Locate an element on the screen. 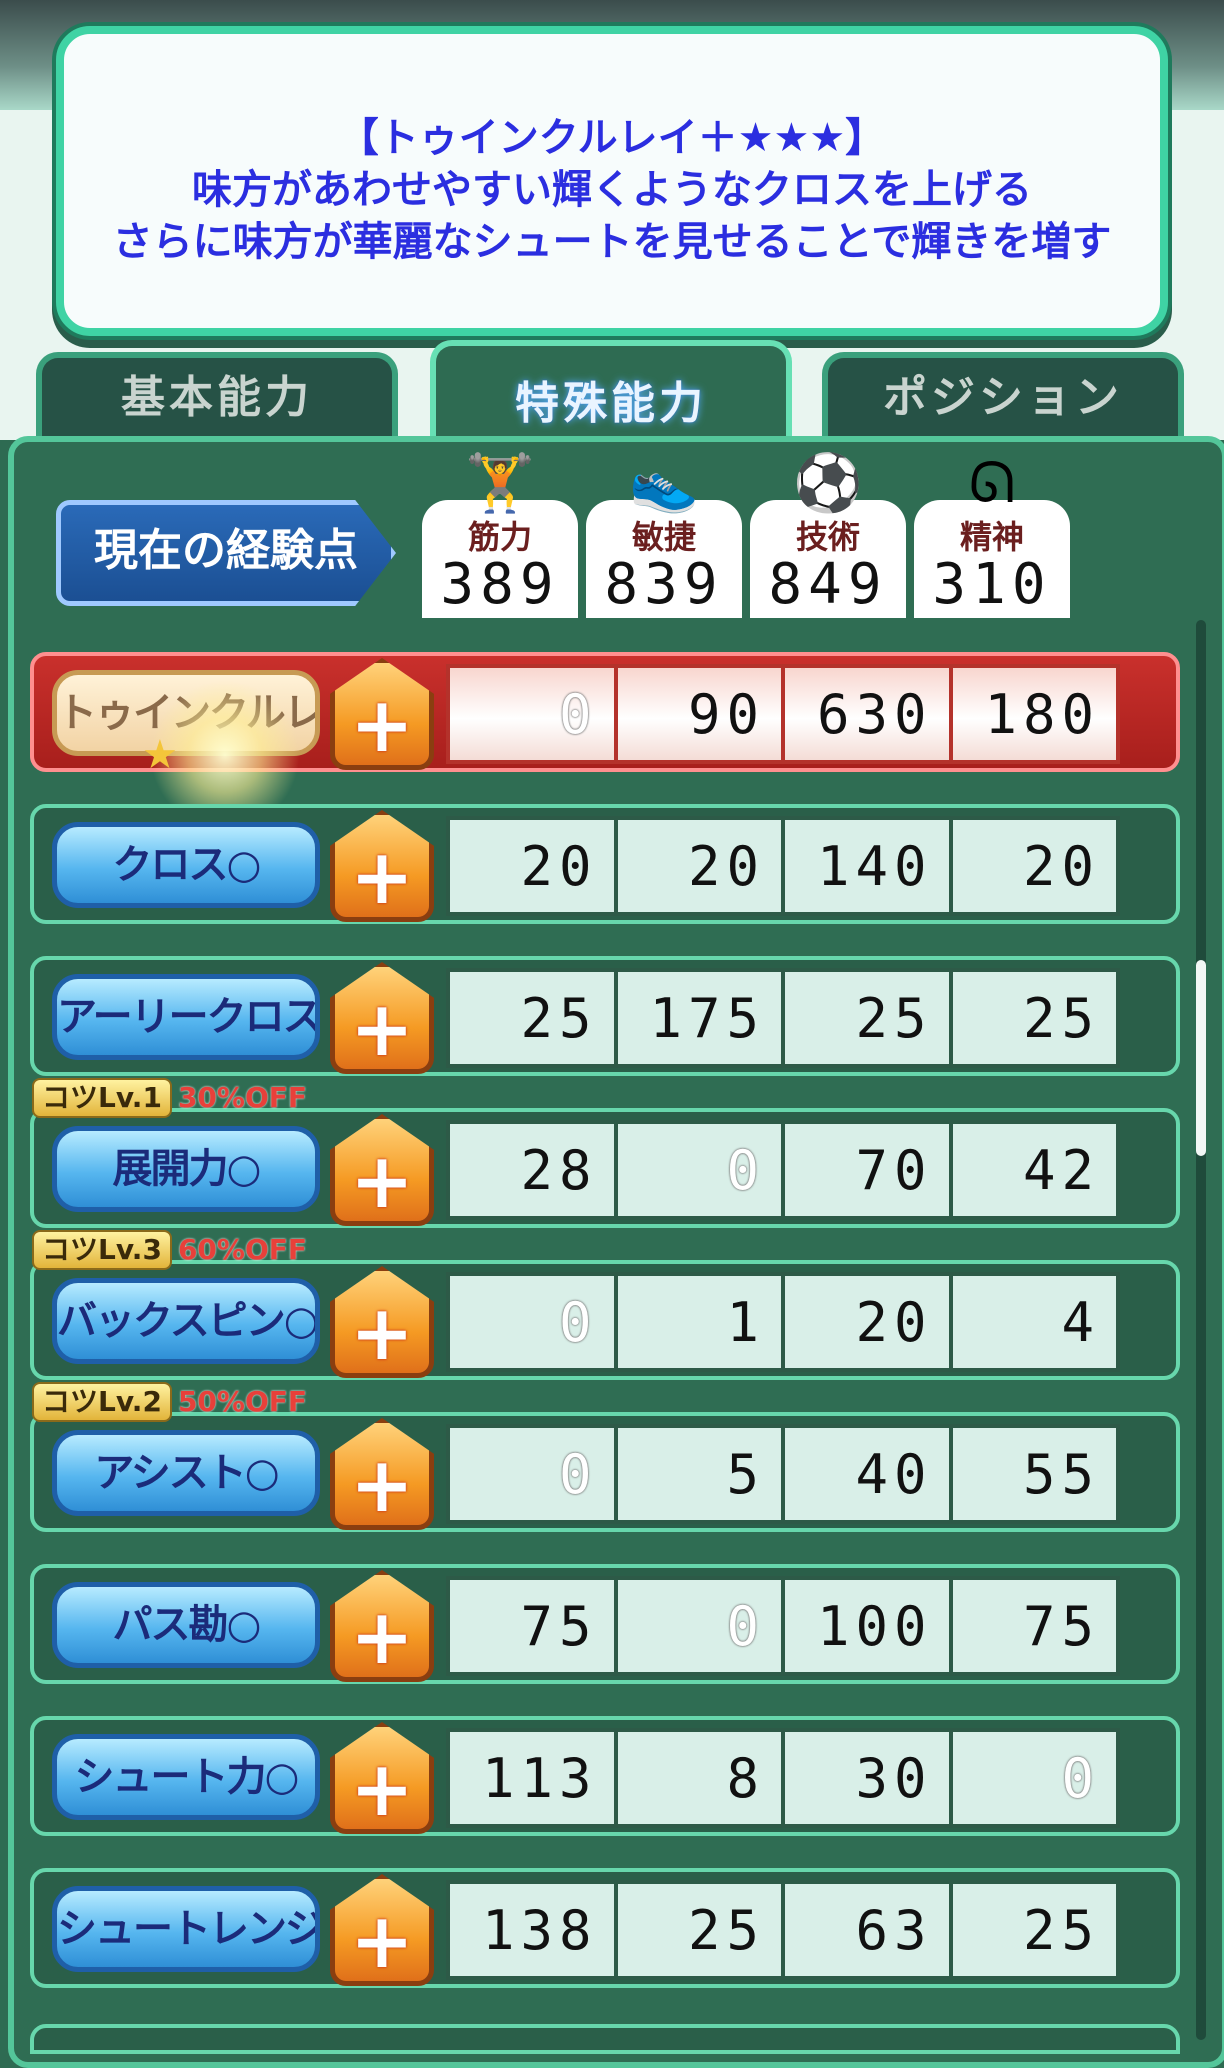 This screenshot has width=1224, height=2068. cost-cells: 0 5 40 55 is located at coordinates (783, 1474).